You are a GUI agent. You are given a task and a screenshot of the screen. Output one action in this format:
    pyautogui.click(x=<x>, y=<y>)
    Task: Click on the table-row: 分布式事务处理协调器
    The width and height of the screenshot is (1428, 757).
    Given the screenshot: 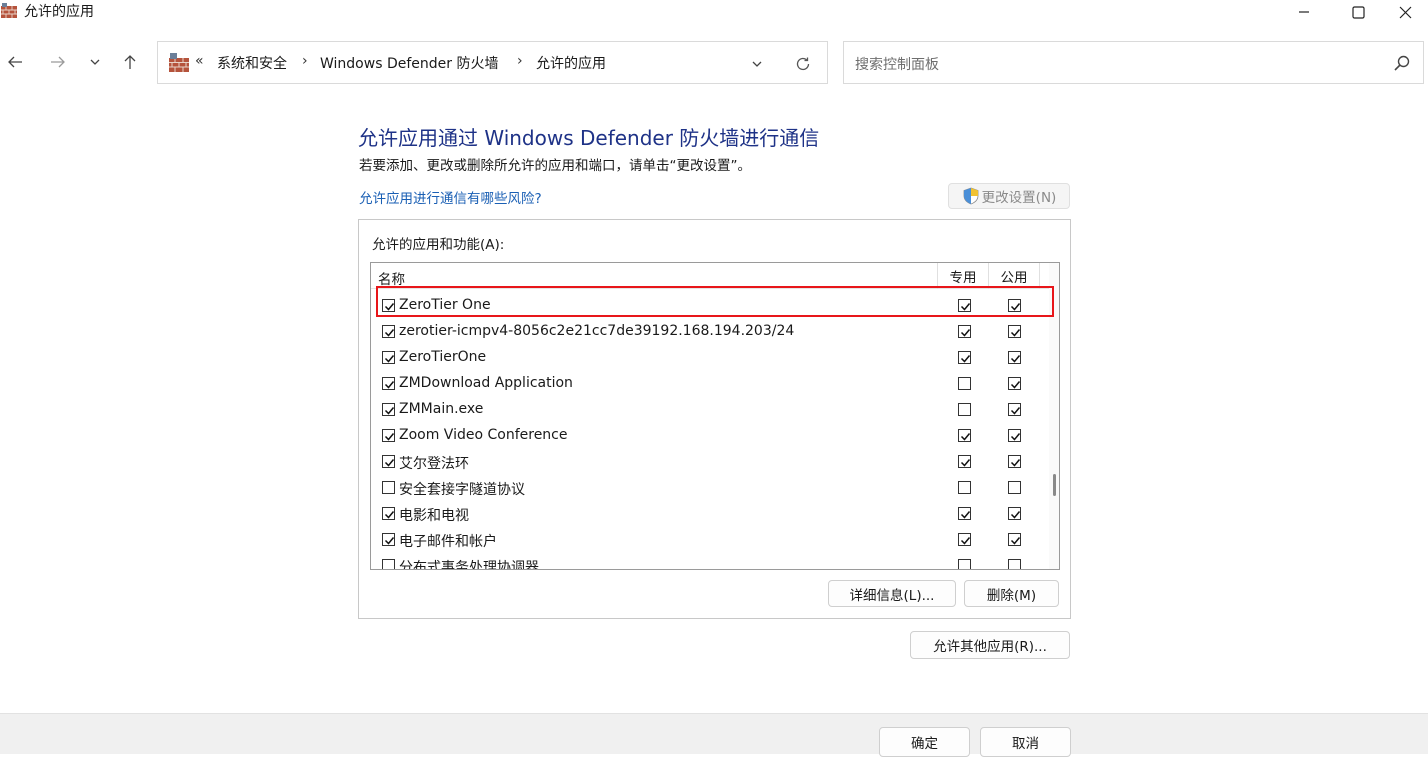 What is the action you would take?
    pyautogui.click(x=710, y=561)
    